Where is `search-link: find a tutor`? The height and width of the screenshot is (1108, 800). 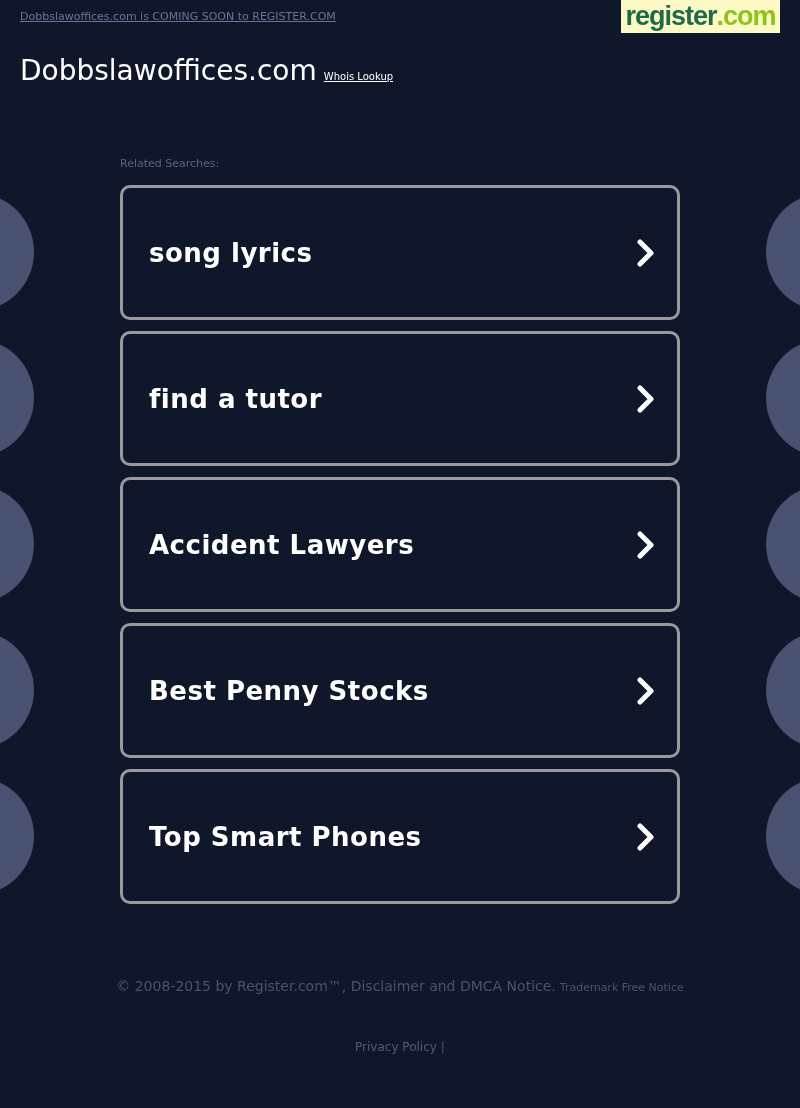
search-link: find a tutor is located at coordinates (400, 398).